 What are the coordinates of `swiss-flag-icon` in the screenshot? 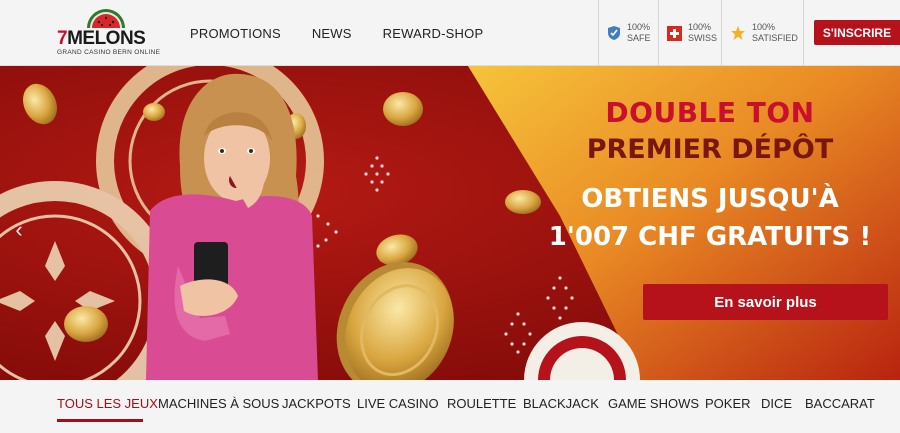 It's located at (674, 33).